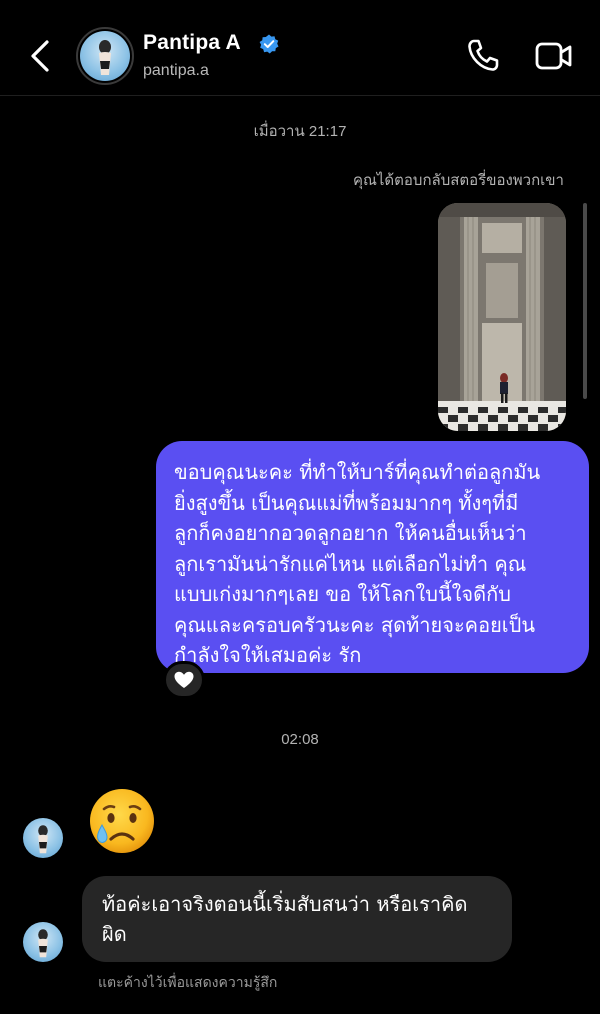 The height and width of the screenshot is (1014, 600). I want to click on message-line: แบบเก่งมากๆเลย ขอ ให้โลกใบนี้ใจดีกับ, so click(342, 594).